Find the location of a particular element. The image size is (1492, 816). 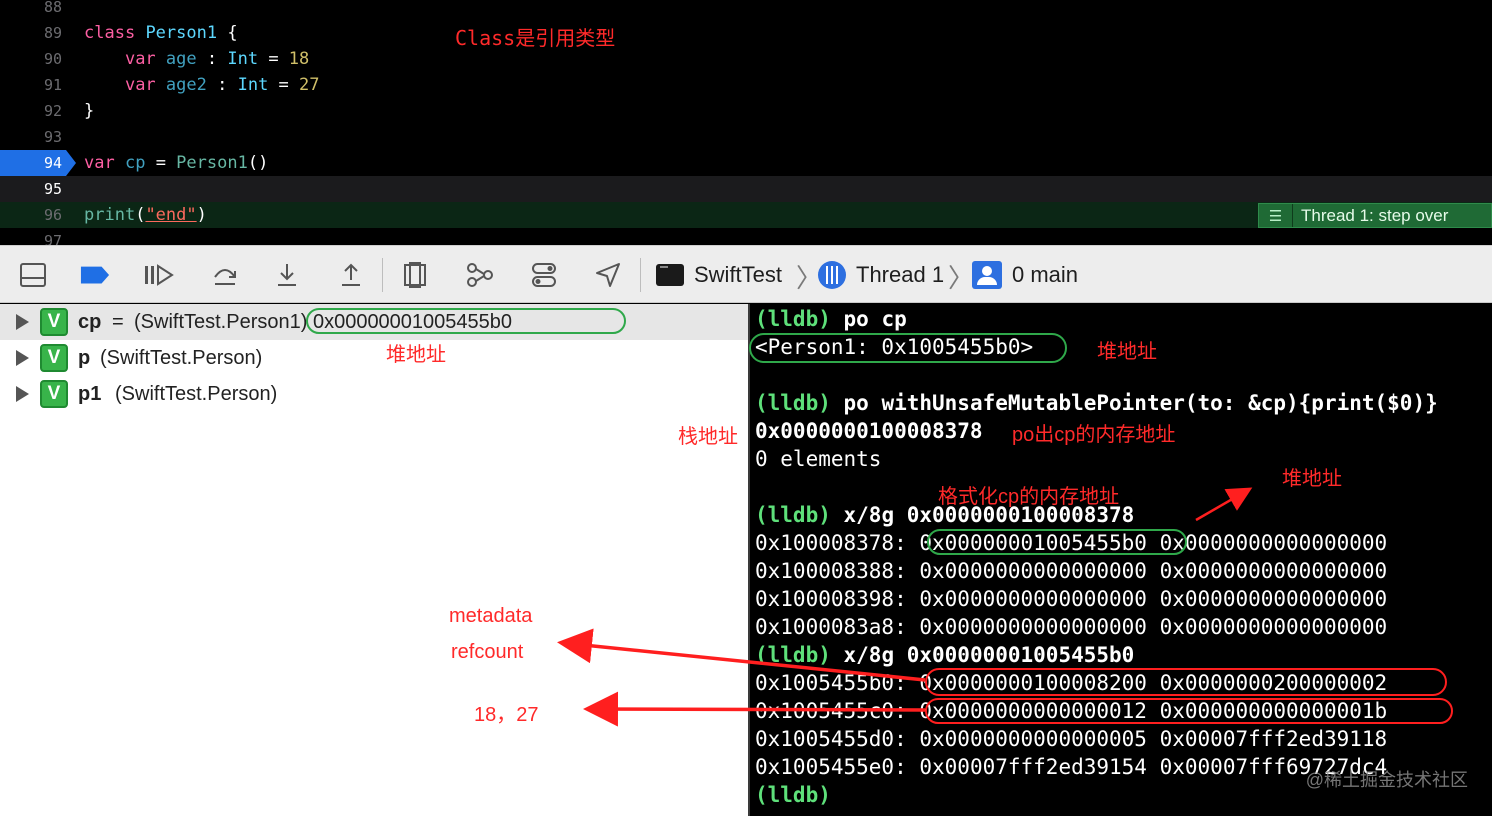

step-out-icon is located at coordinates (351, 275).